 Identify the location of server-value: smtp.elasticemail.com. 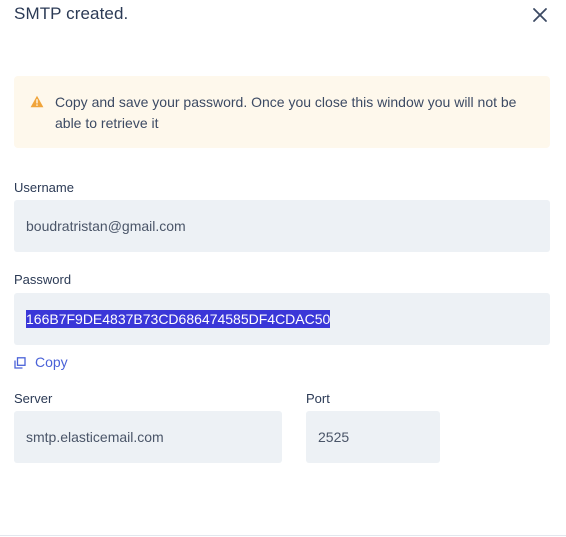
(95, 437).